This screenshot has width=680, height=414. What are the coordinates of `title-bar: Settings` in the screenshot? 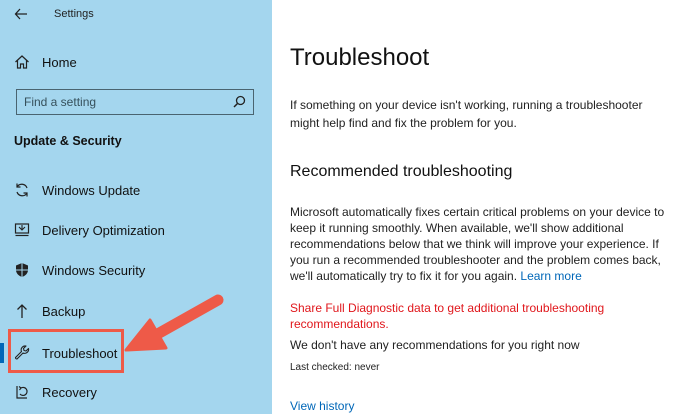 It's located at (136, 15).